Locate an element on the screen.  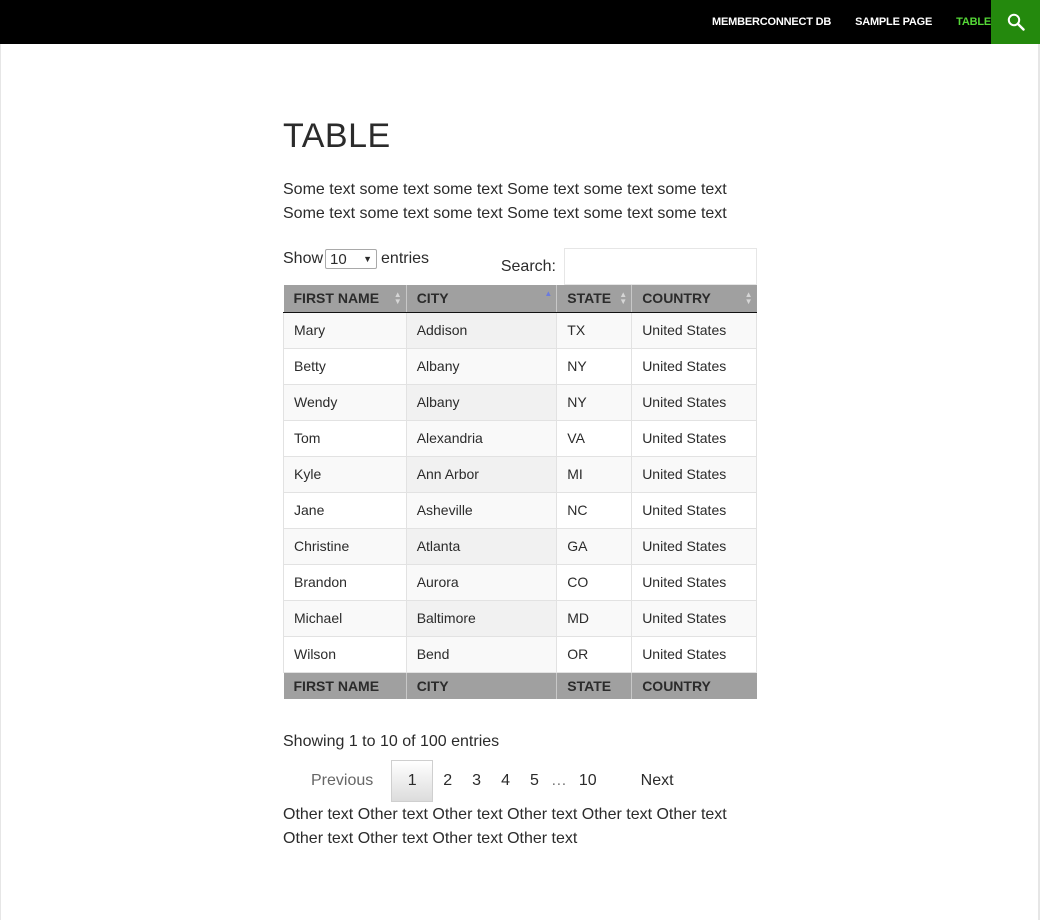
column-footer-country: COUNTRY is located at coordinates (694, 685).